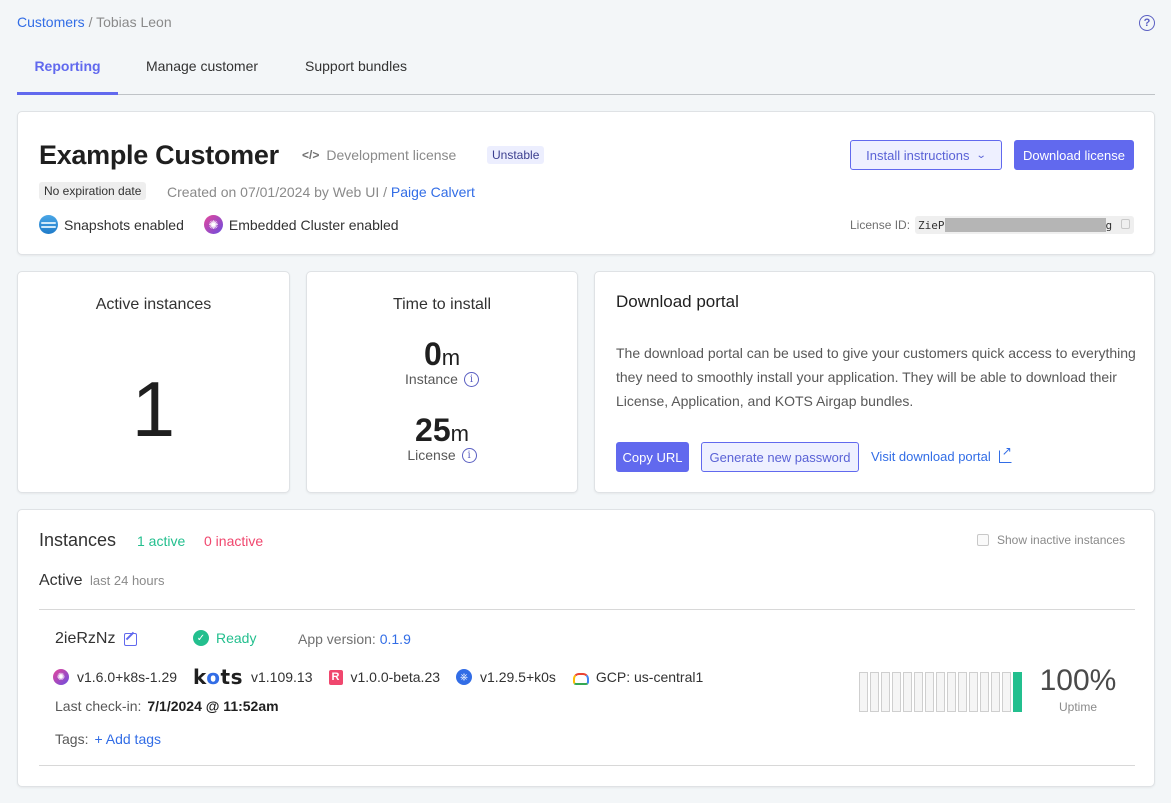 The height and width of the screenshot is (803, 1171). What do you see at coordinates (131, 639) in the screenshot?
I see `edit-icon` at bounding box center [131, 639].